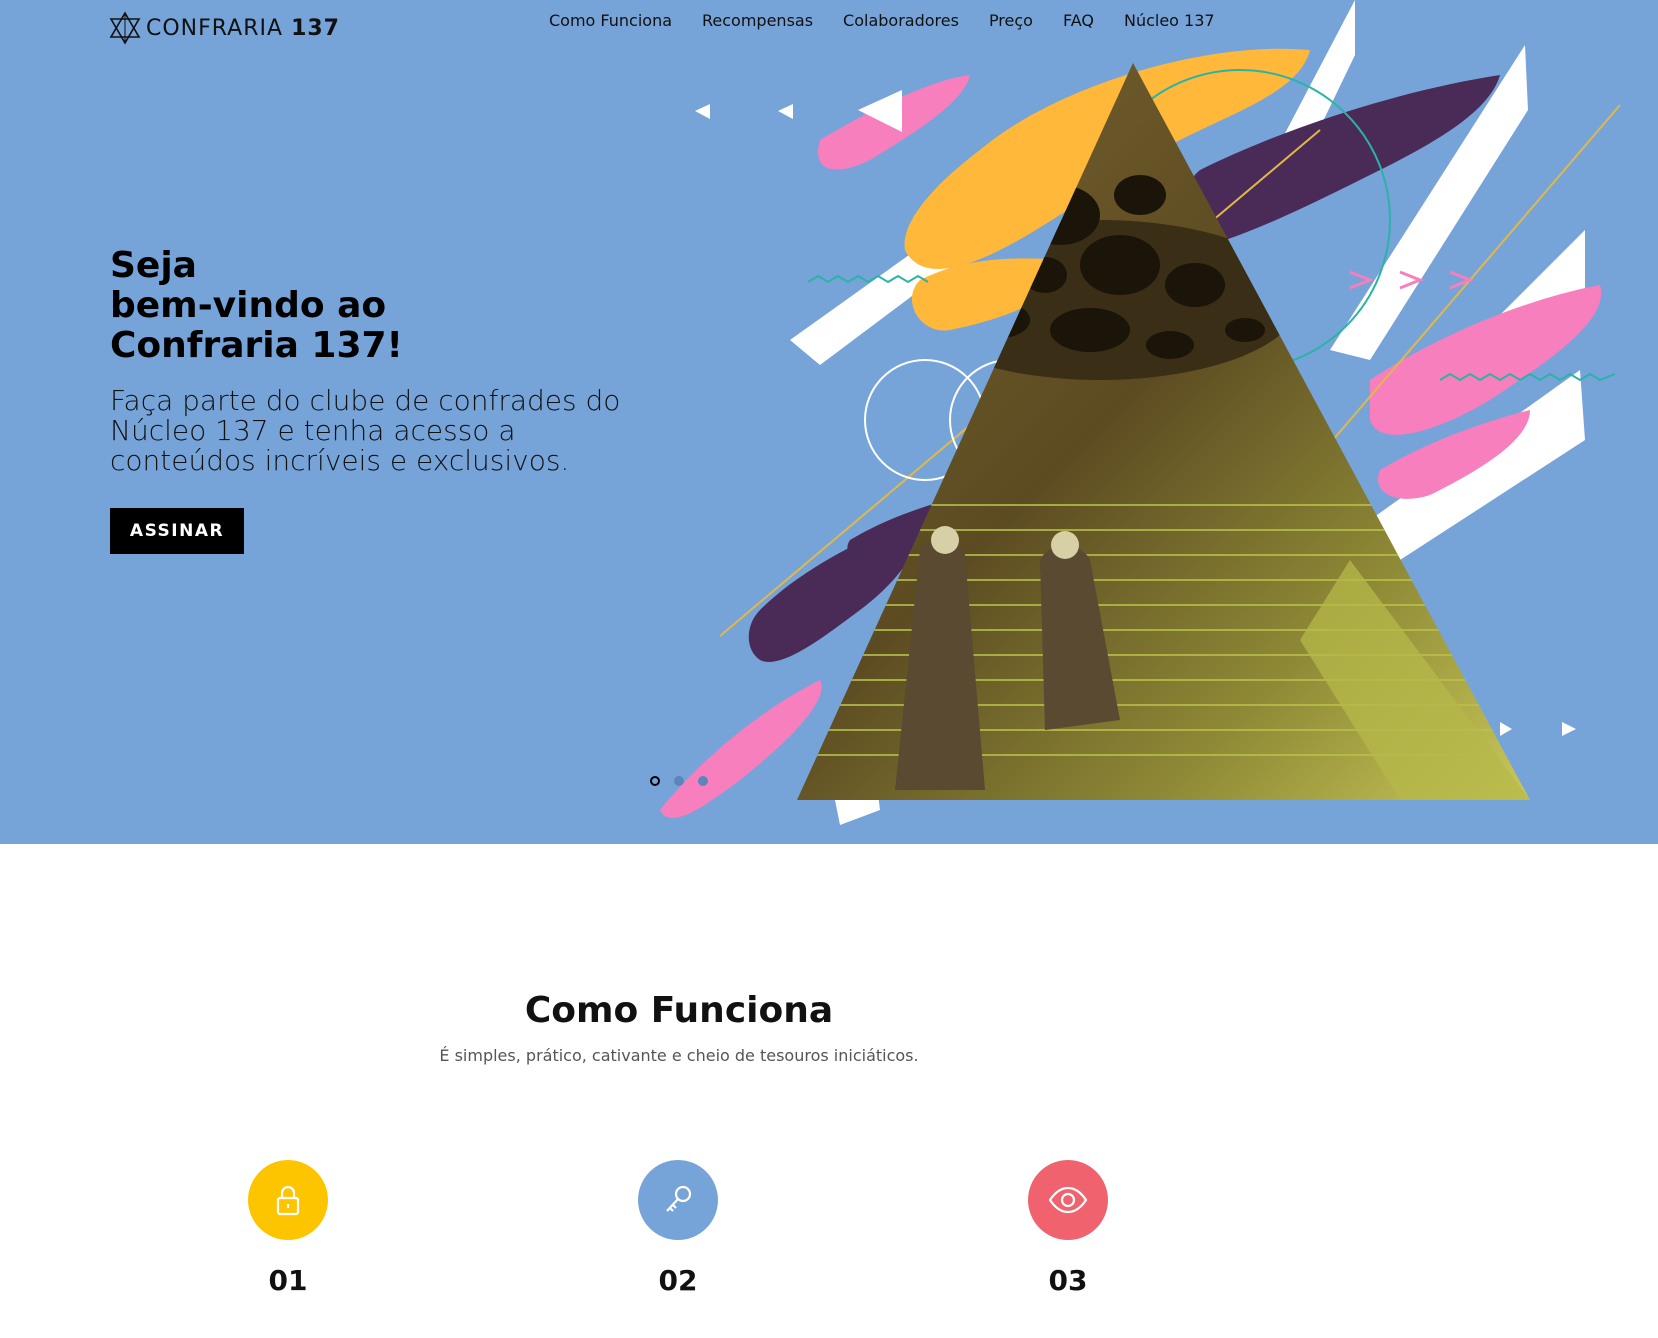 The width and height of the screenshot is (1658, 1338). What do you see at coordinates (248, 305) in the screenshot?
I see `hero-title-line2: bem-vindo ao` at bounding box center [248, 305].